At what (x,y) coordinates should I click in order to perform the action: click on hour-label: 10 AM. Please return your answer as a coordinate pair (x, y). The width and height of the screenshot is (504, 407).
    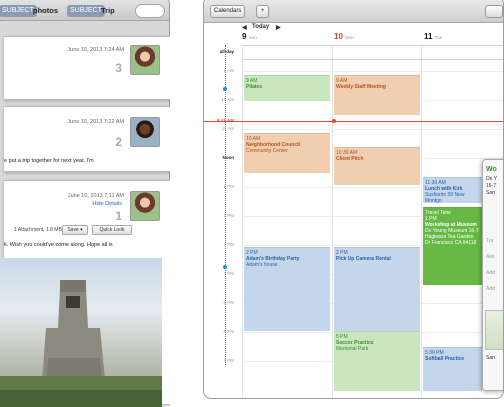
    Looking at the image, I should click on (227, 99).